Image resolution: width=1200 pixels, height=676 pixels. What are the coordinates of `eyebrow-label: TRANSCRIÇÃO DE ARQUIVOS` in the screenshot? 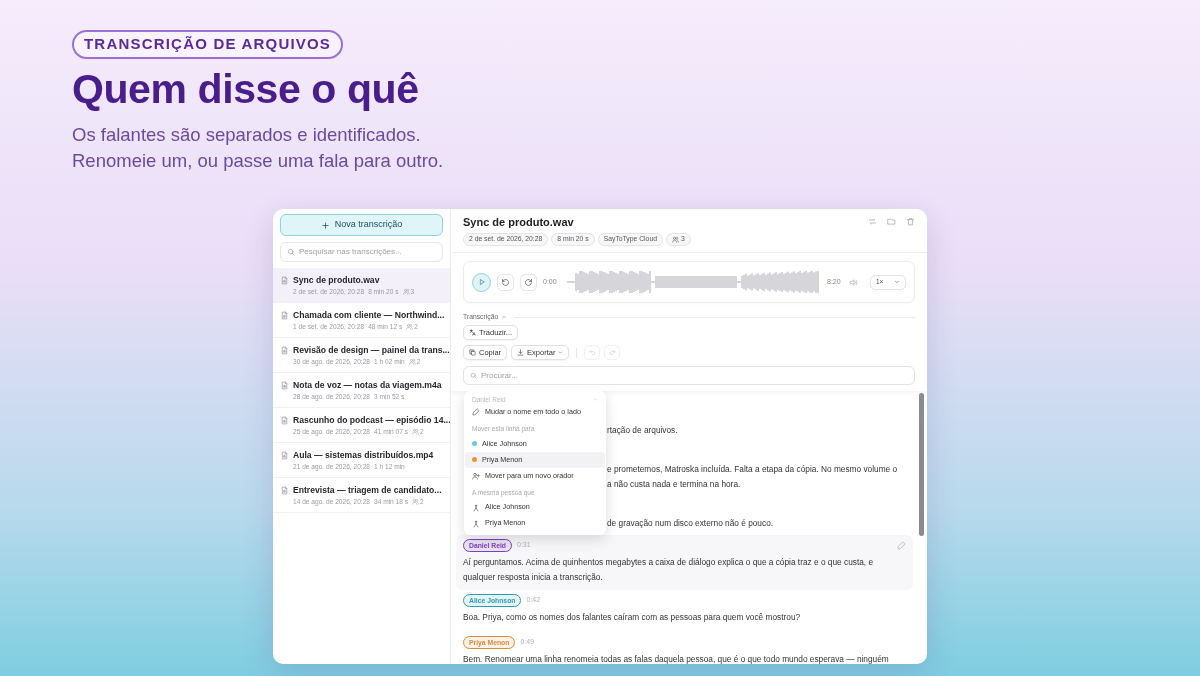 It's located at (208, 44).